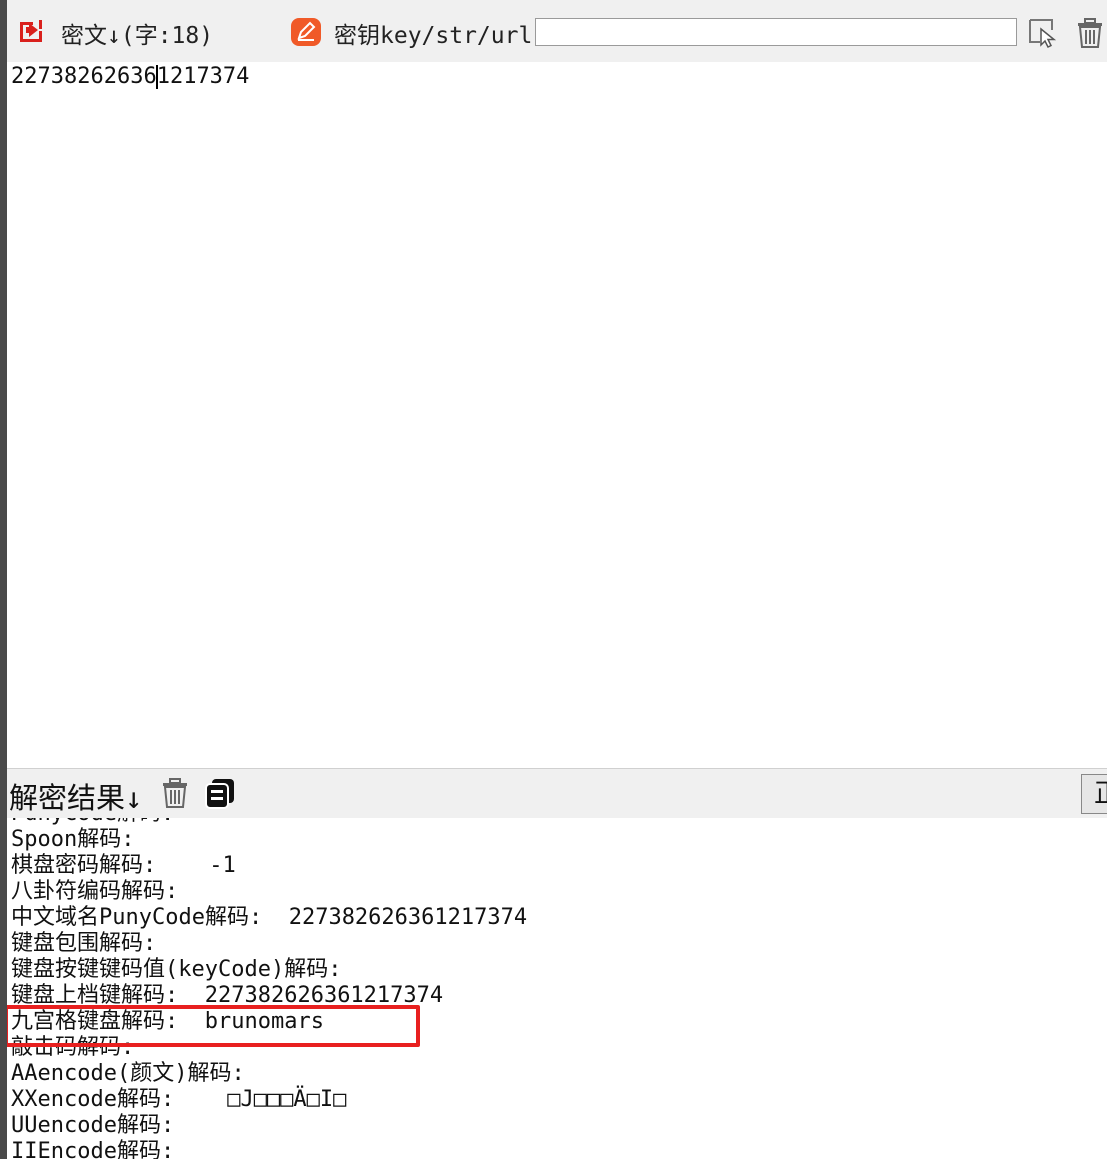 This screenshot has width=1107, height=1159. I want to click on result-line-value: □J□□□Ä□I□, so click(260, 1099).